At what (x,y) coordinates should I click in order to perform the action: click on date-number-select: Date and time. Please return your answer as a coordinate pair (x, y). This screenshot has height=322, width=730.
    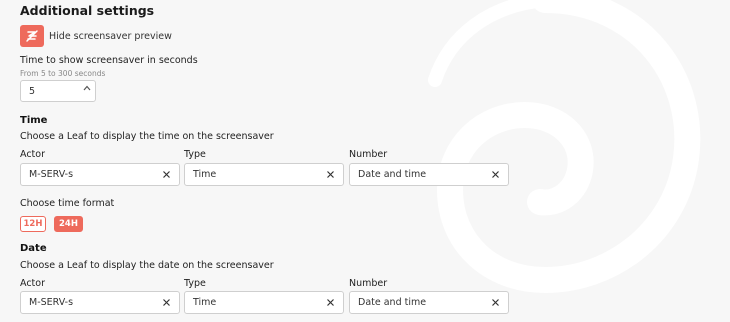
    Looking at the image, I should click on (429, 302).